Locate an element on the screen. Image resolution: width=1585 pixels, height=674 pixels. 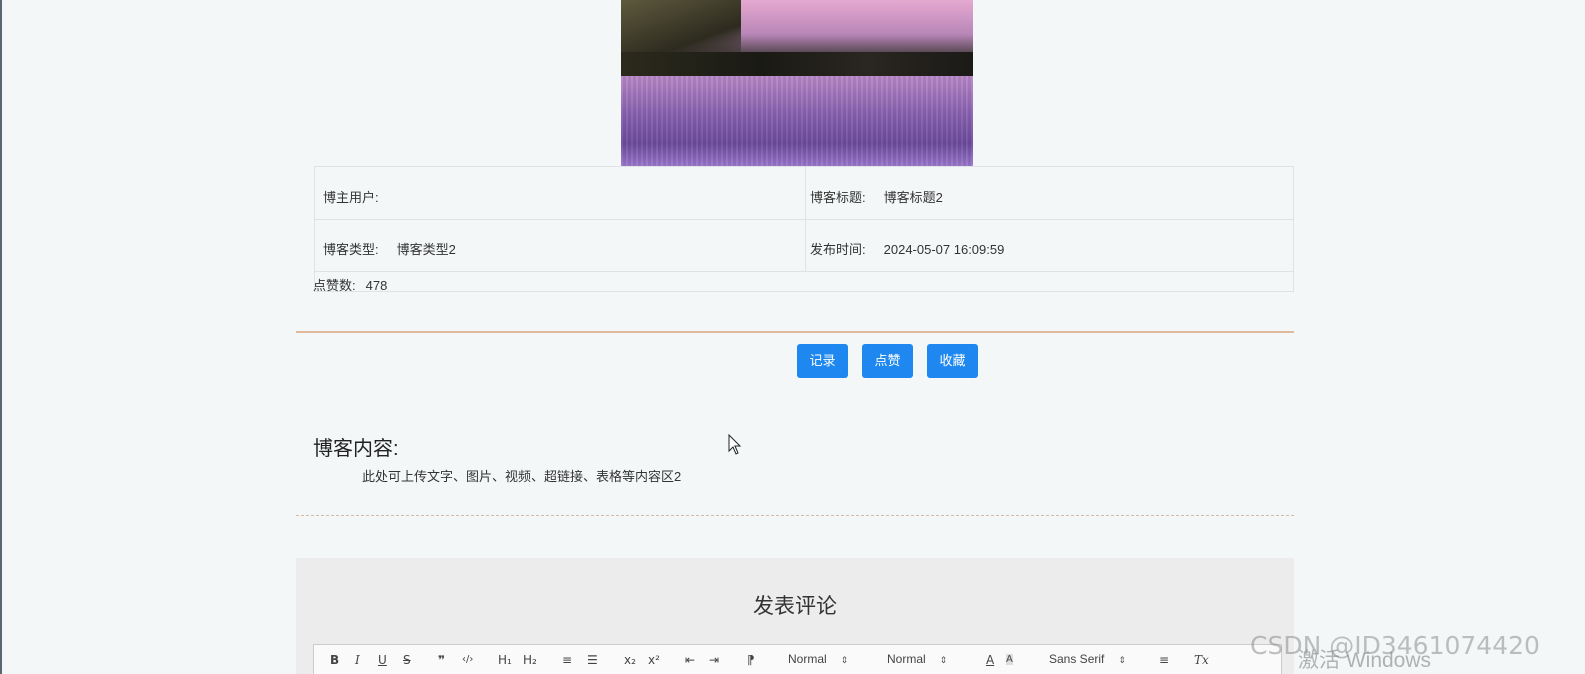
likes-cell: 点赞数: 478 is located at coordinates (350, 284).